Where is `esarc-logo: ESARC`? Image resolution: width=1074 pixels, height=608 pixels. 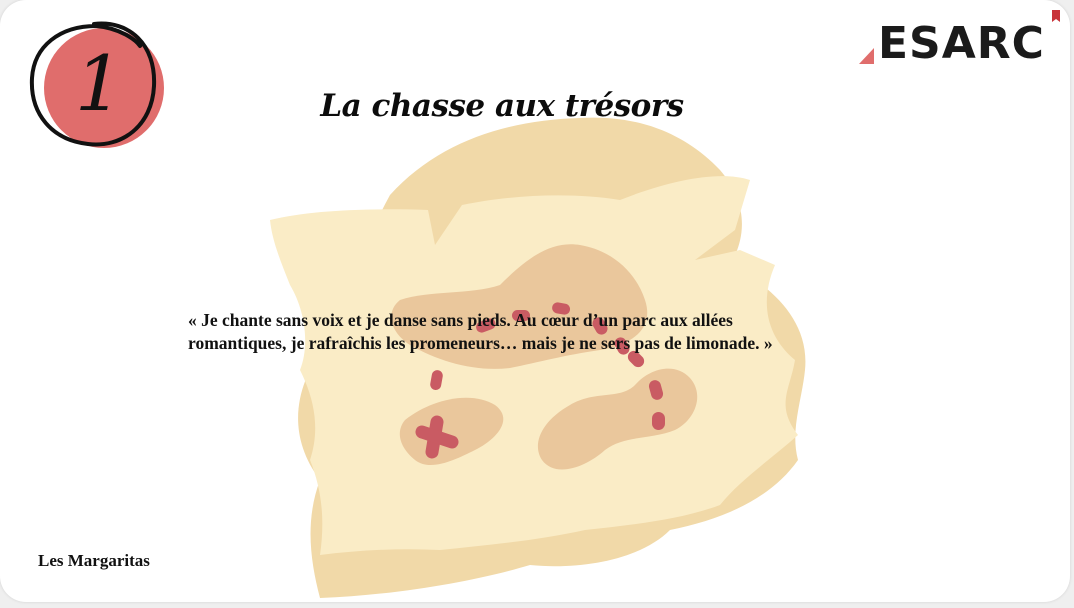
esarc-logo: ESARC is located at coordinates (960, 40).